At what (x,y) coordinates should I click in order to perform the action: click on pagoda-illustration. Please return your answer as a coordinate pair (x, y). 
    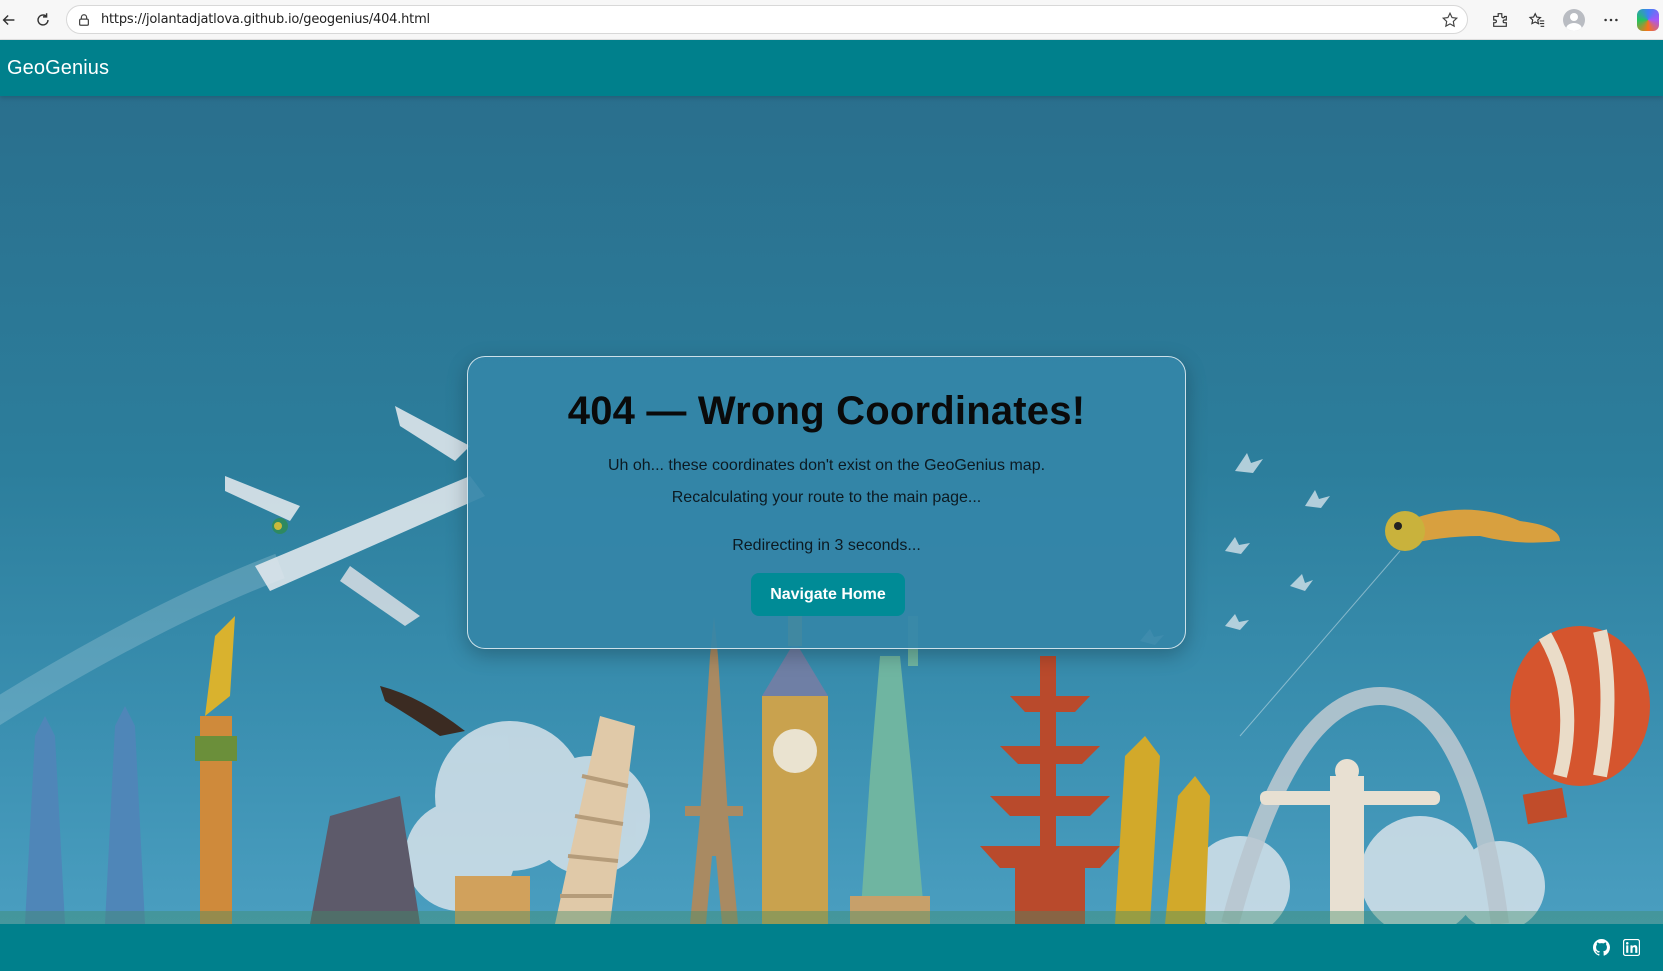
    Looking at the image, I should click on (1050, 790).